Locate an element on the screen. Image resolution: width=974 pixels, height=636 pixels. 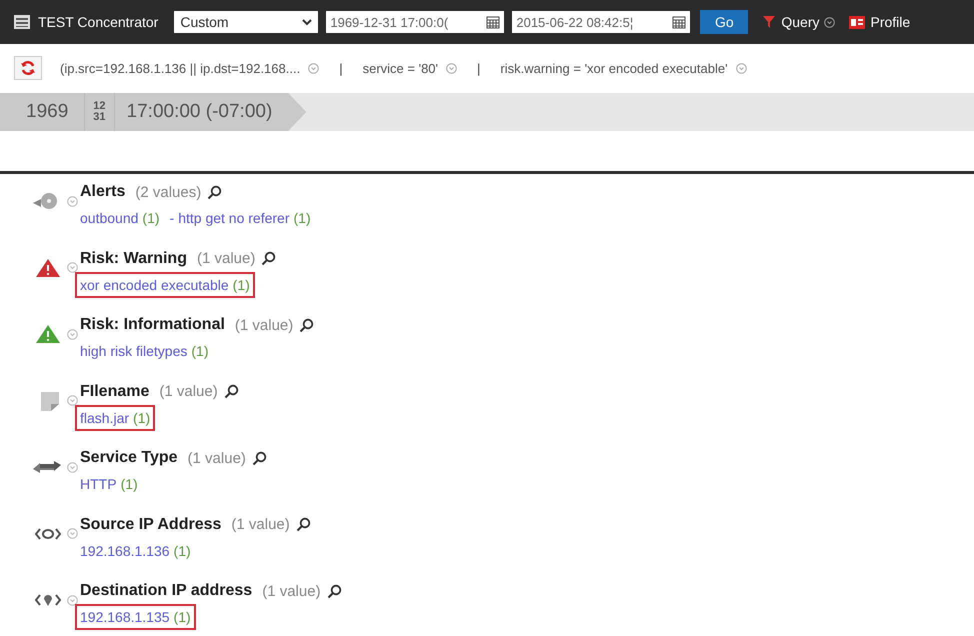
device-title: TEST Concentrator is located at coordinates (98, 22).